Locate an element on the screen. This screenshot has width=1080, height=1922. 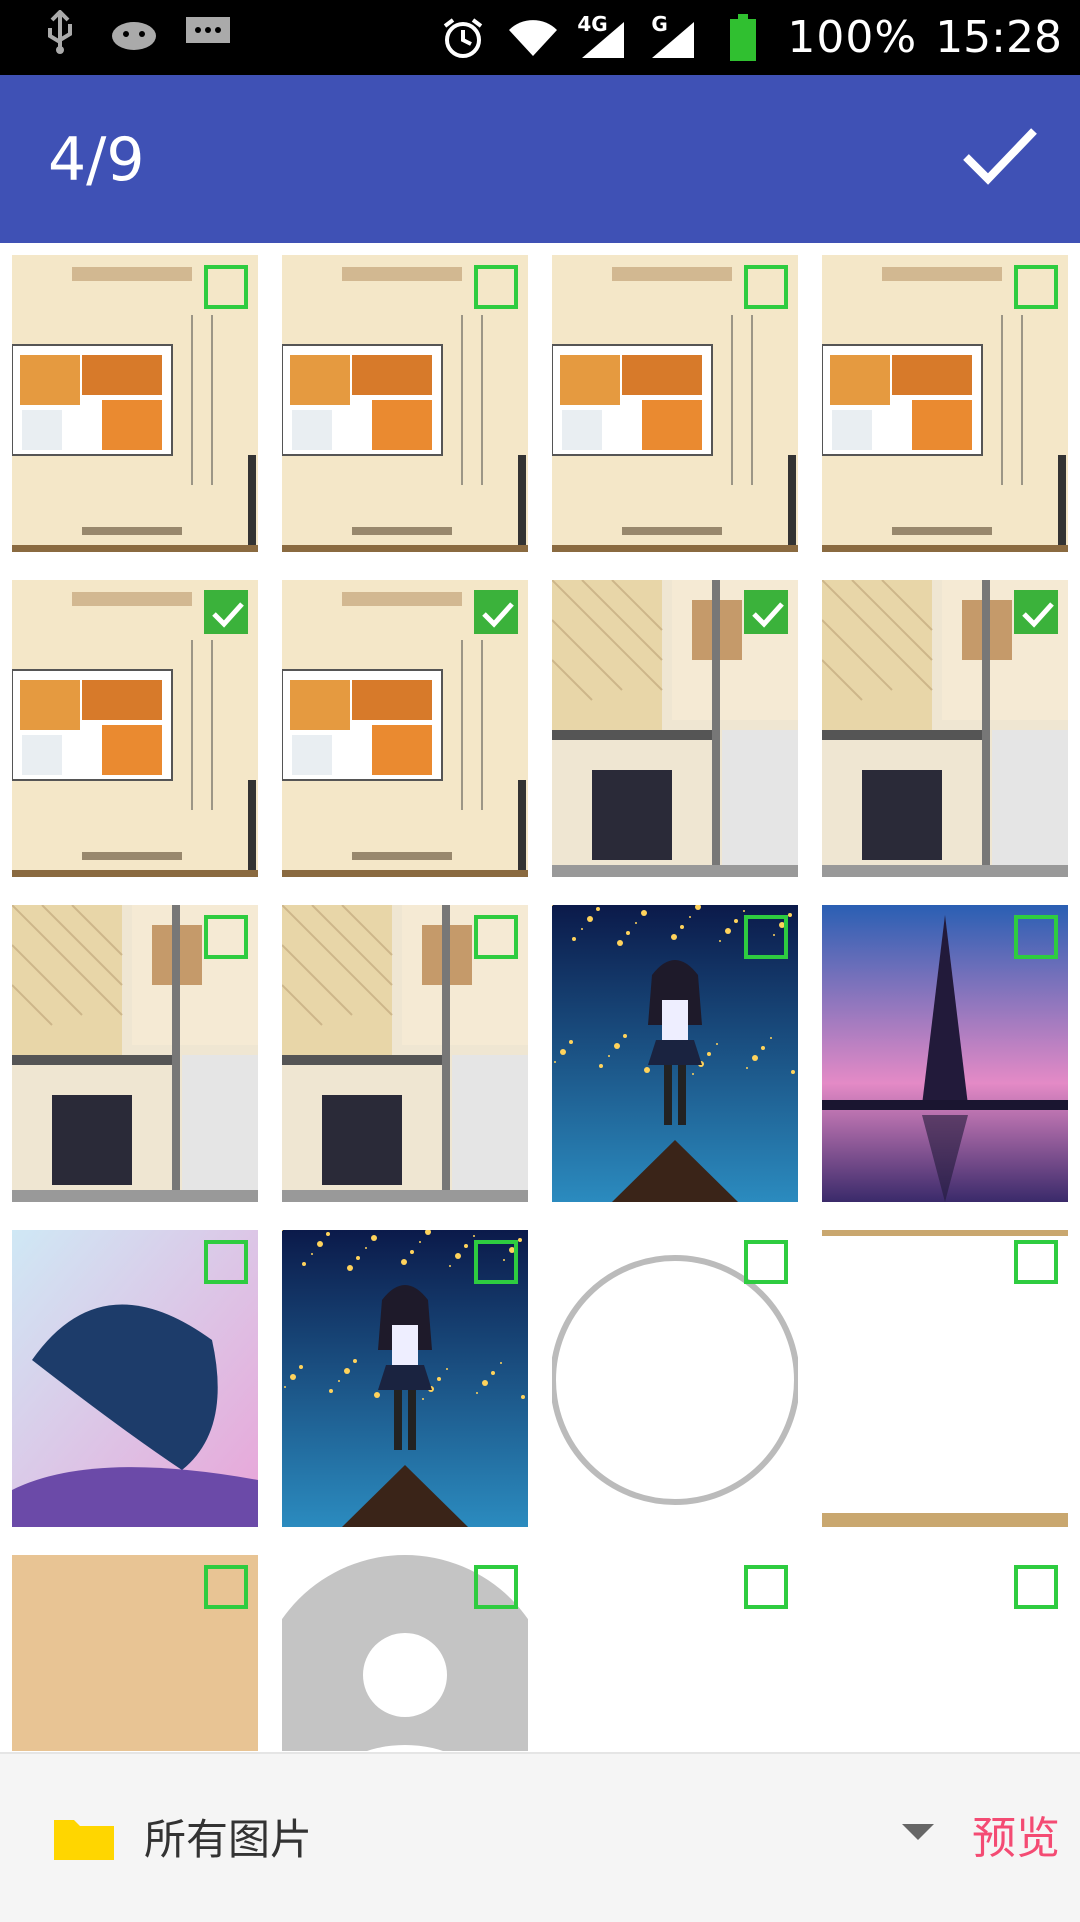
battery-percent: 100% is located at coordinates (852, 37).